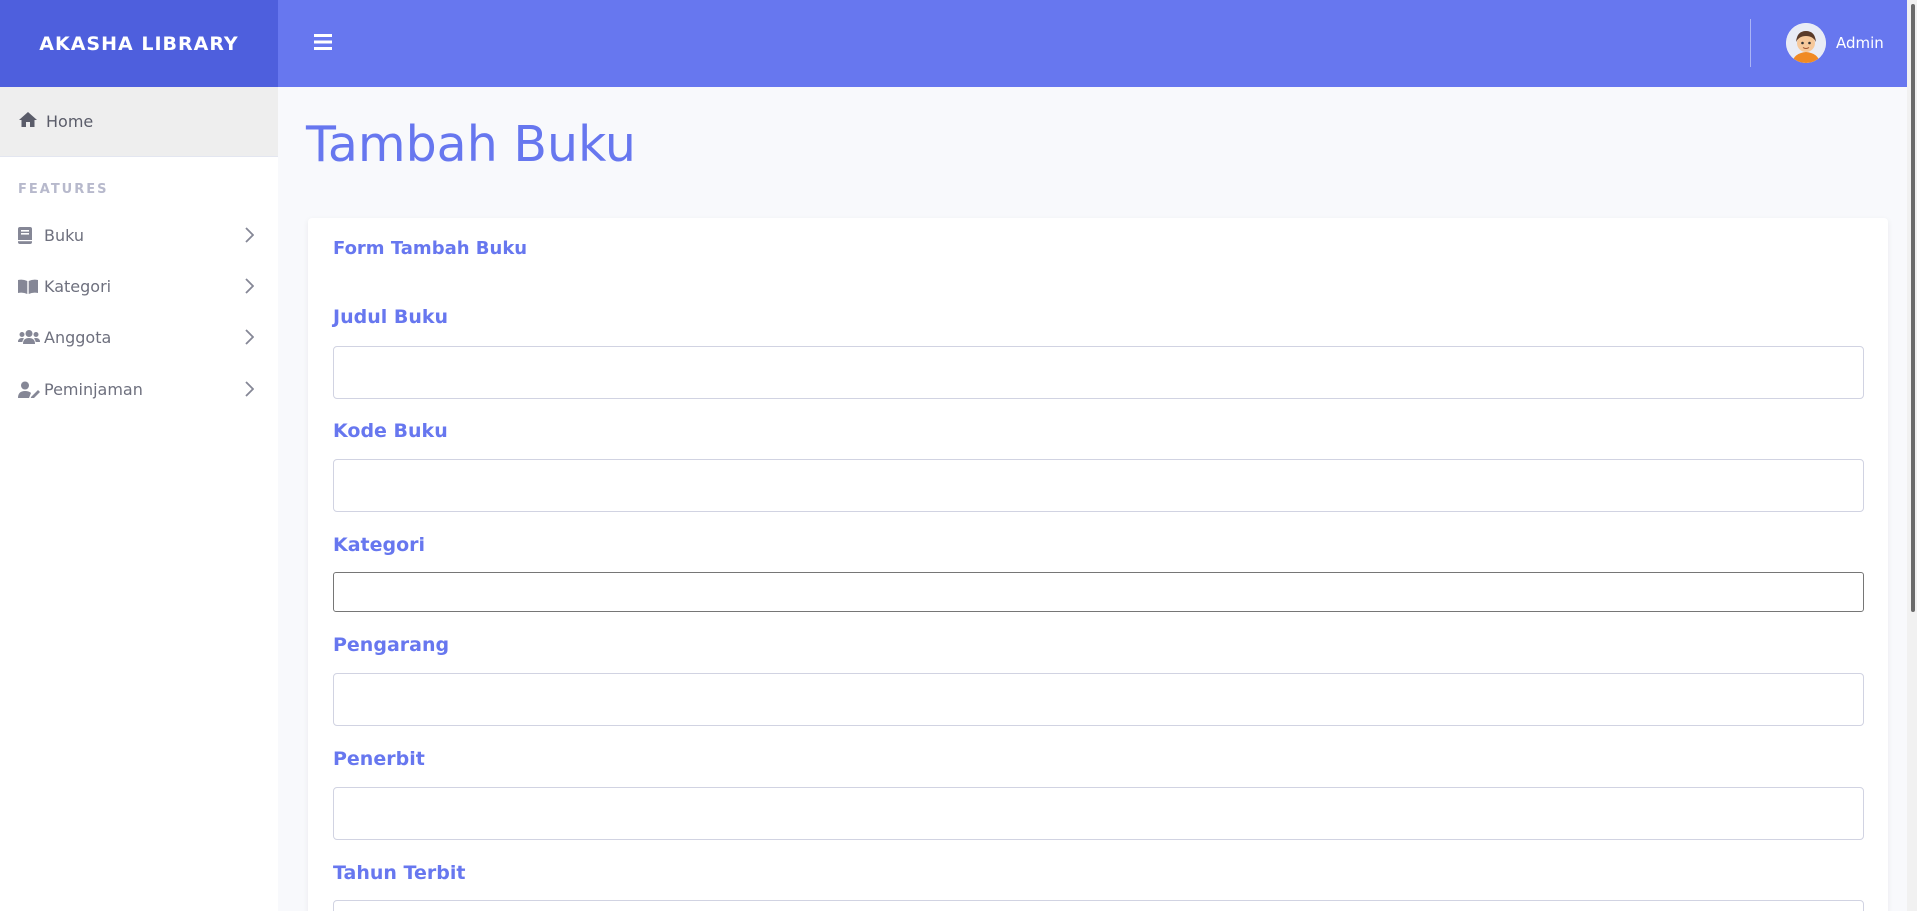  I want to click on users-icon, so click(29, 337).